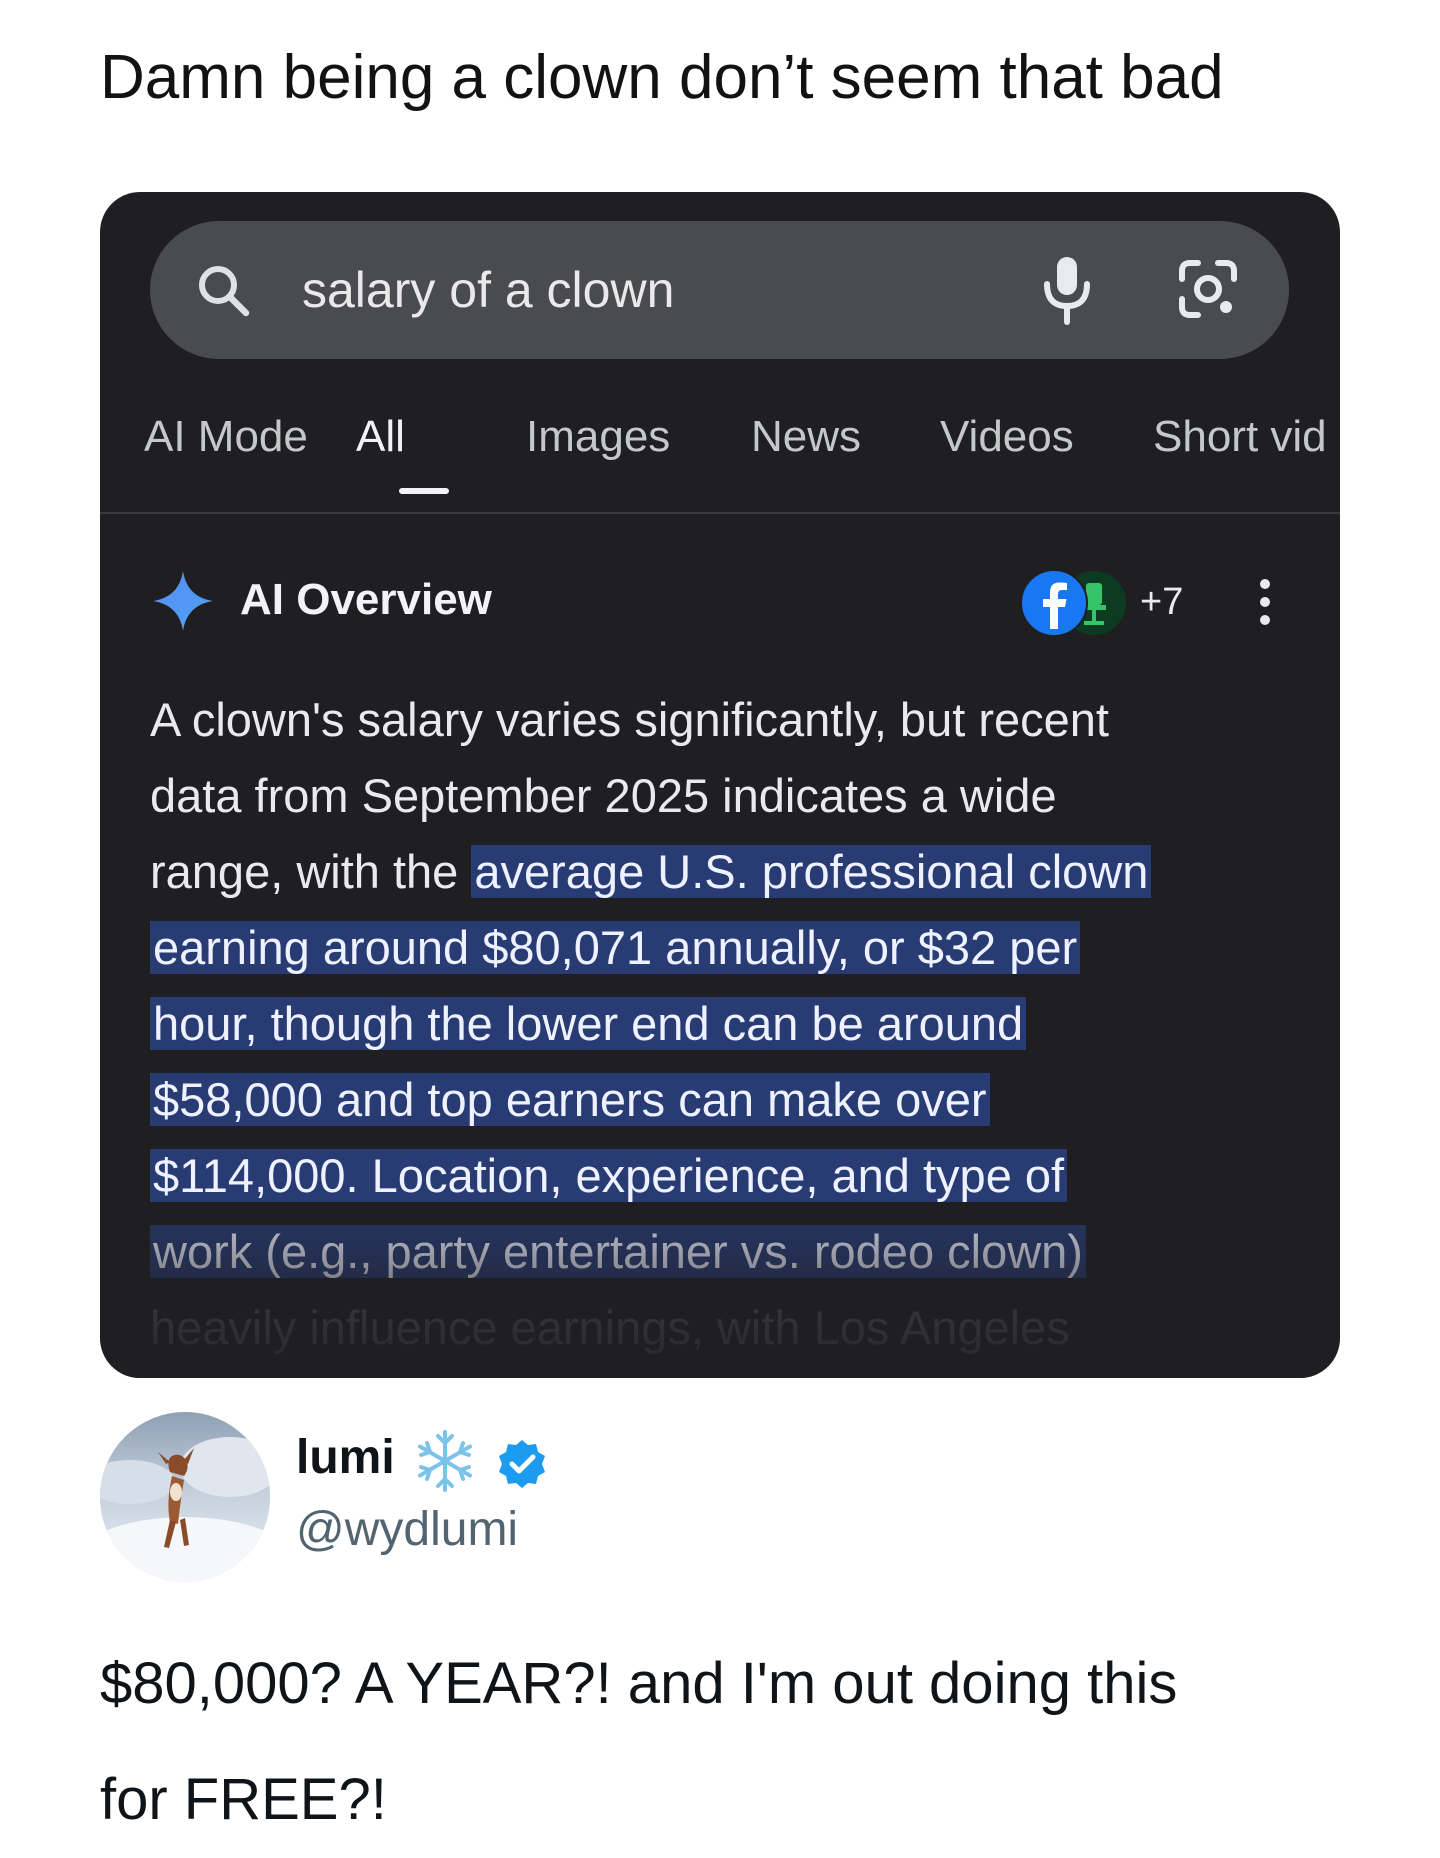 This screenshot has width=1440, height=1858. I want to click on more-options-icon, so click(1265, 602).